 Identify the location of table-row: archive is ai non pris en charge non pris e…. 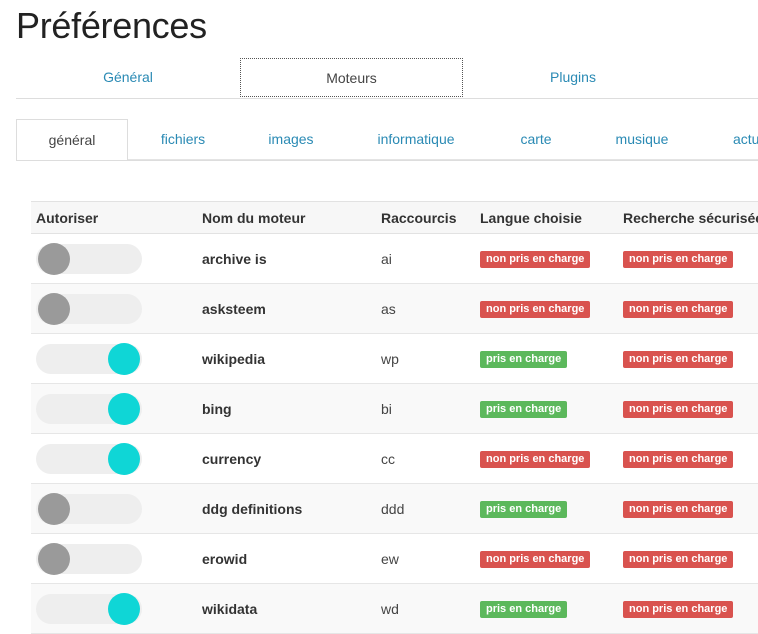
(394, 258).